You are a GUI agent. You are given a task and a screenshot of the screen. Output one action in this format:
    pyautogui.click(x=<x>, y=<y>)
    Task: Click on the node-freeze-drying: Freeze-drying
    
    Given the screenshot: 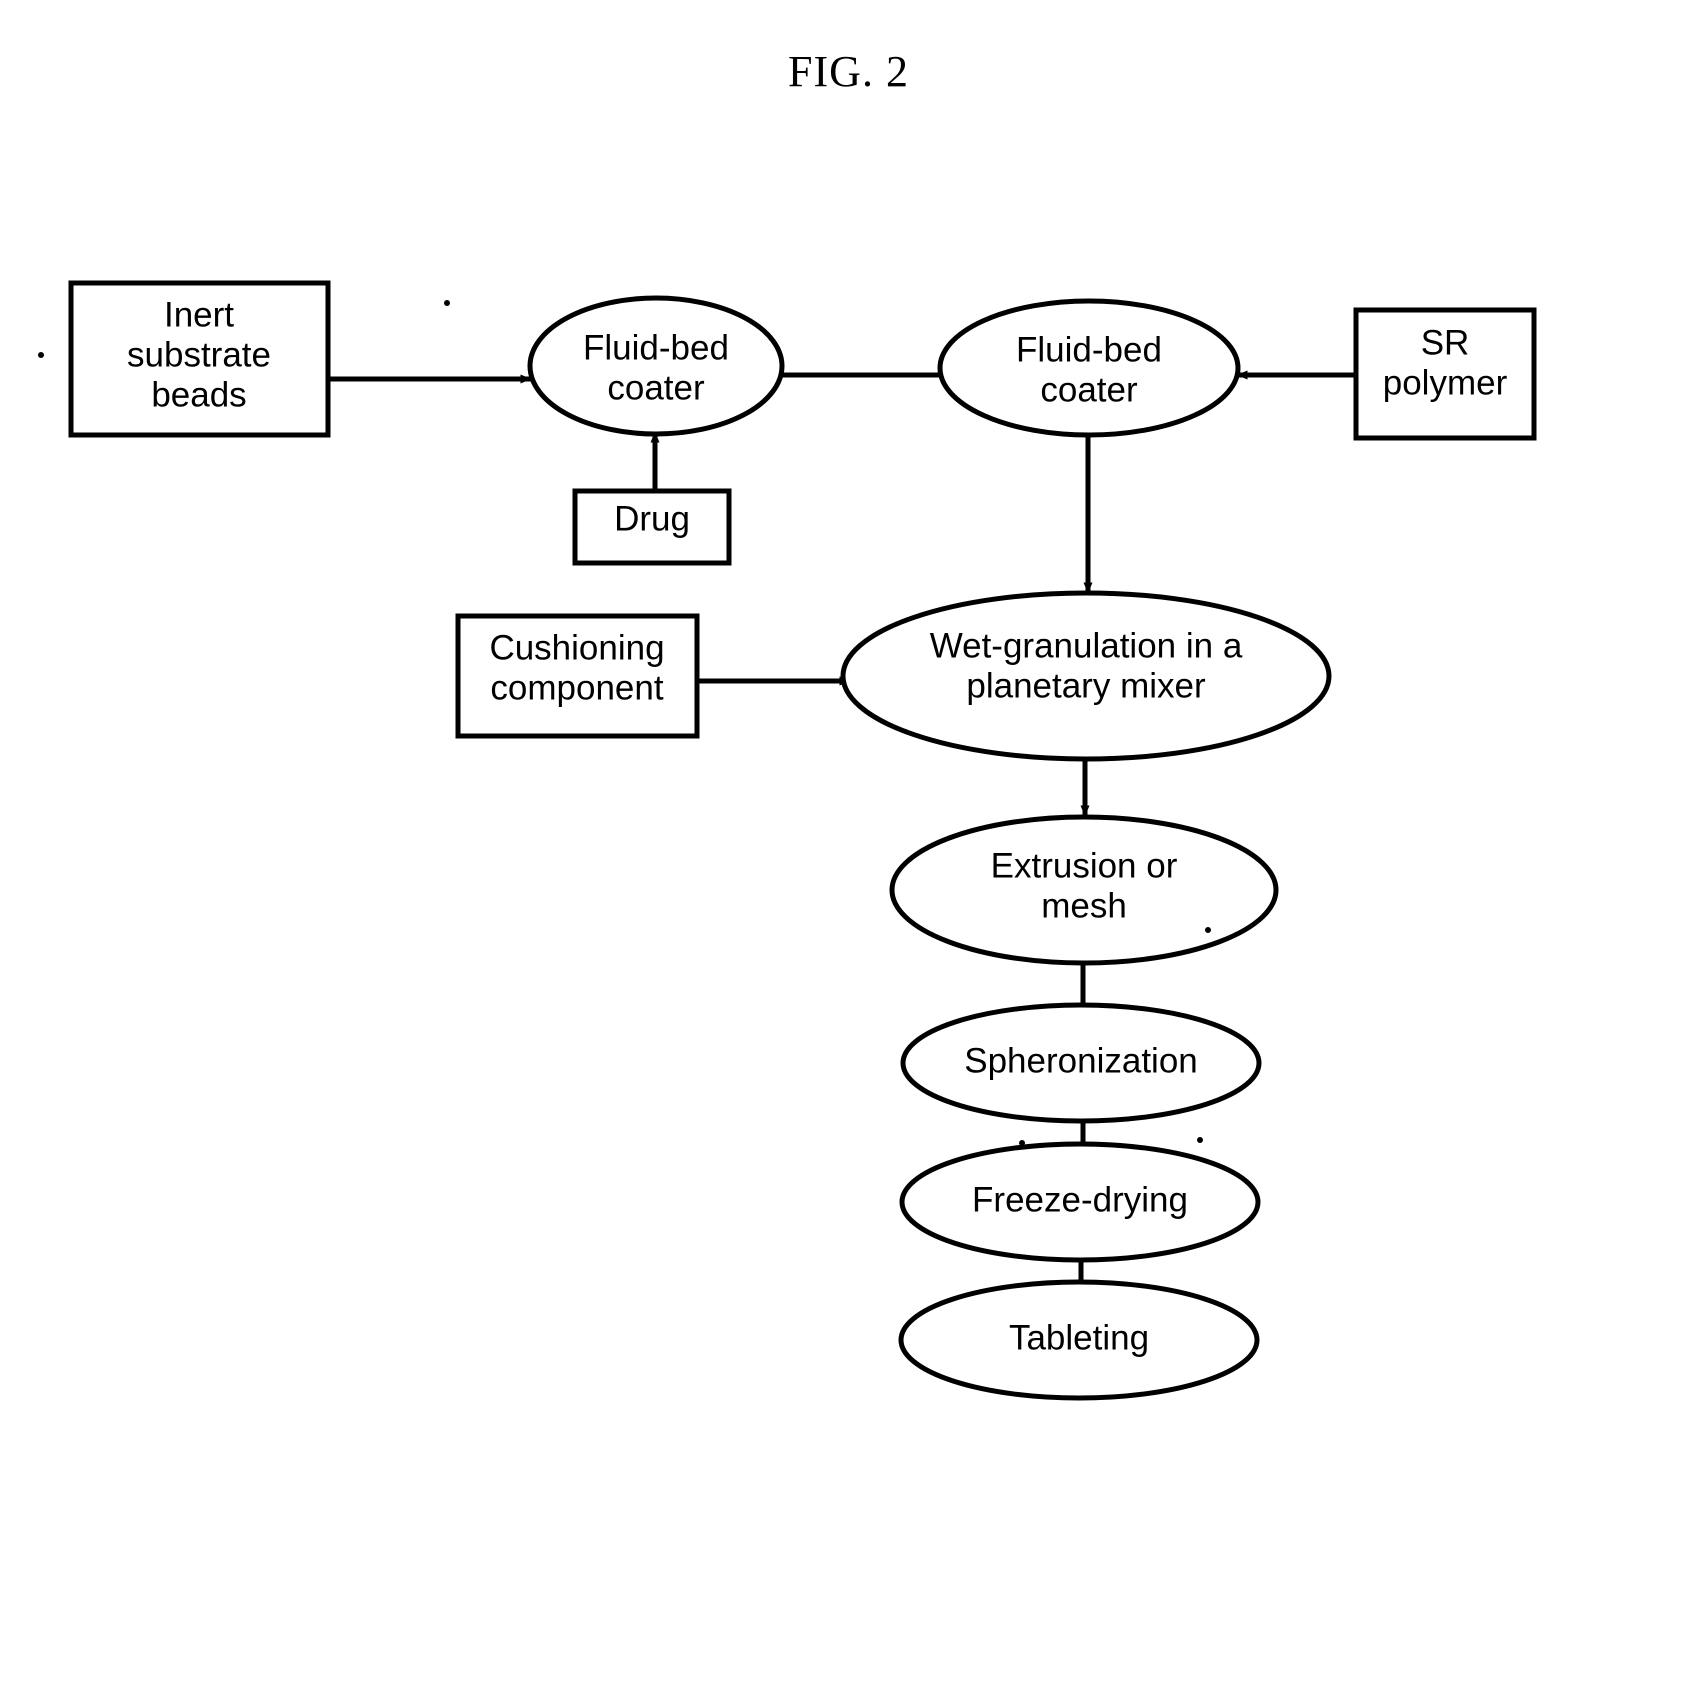 What is the action you would take?
    pyautogui.click(x=1080, y=1202)
    